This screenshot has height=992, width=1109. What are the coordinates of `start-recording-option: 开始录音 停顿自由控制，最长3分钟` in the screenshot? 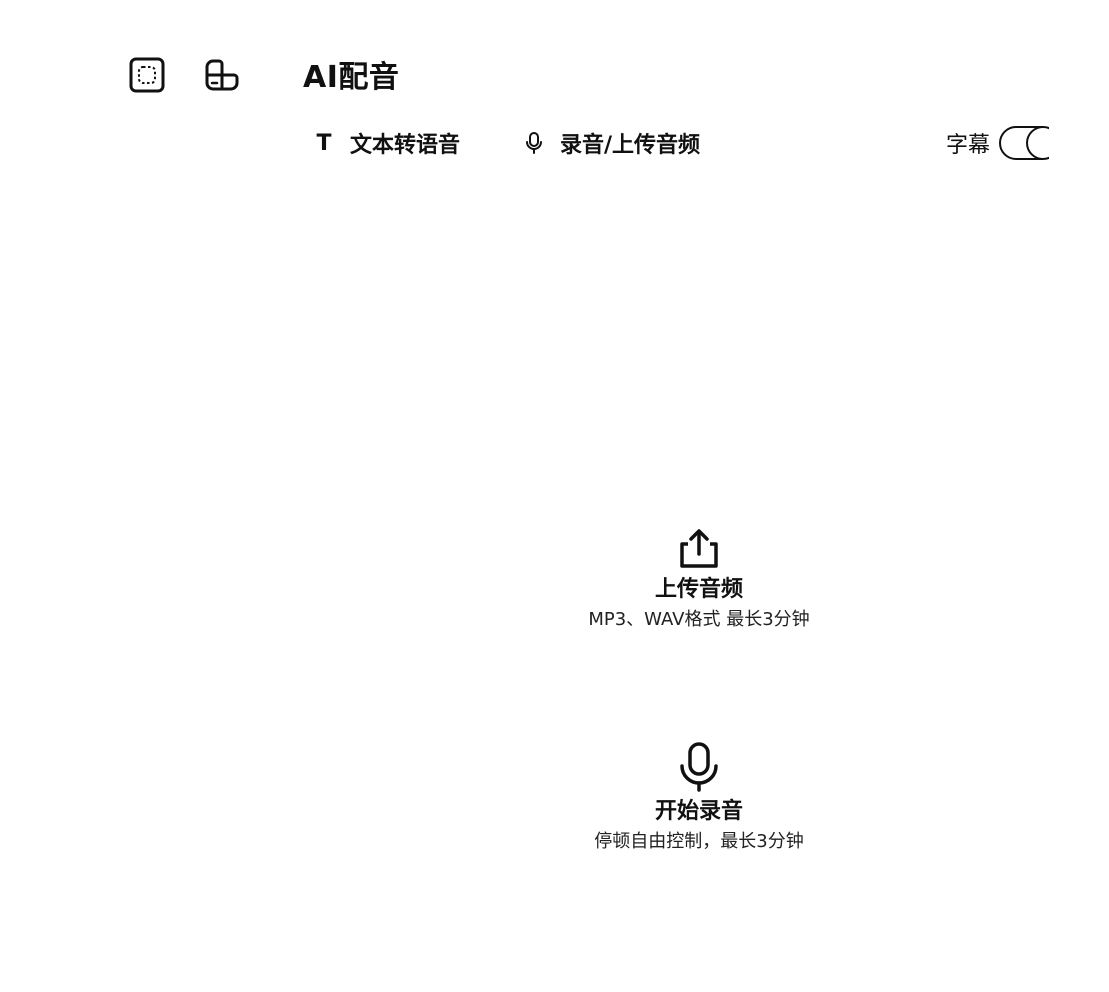 It's located at (699, 797).